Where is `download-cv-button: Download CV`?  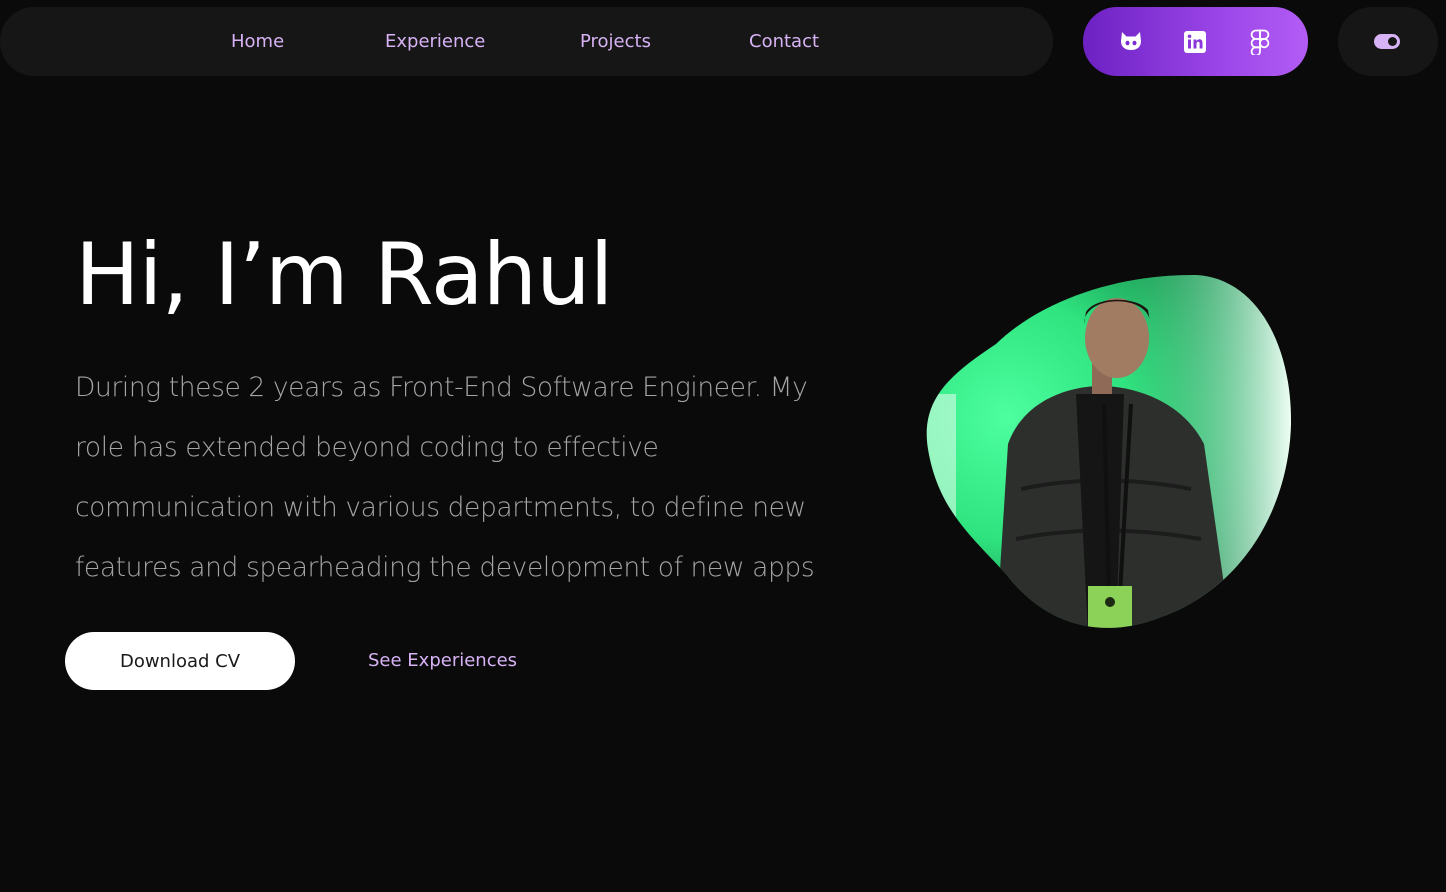 download-cv-button: Download CV is located at coordinates (180, 661).